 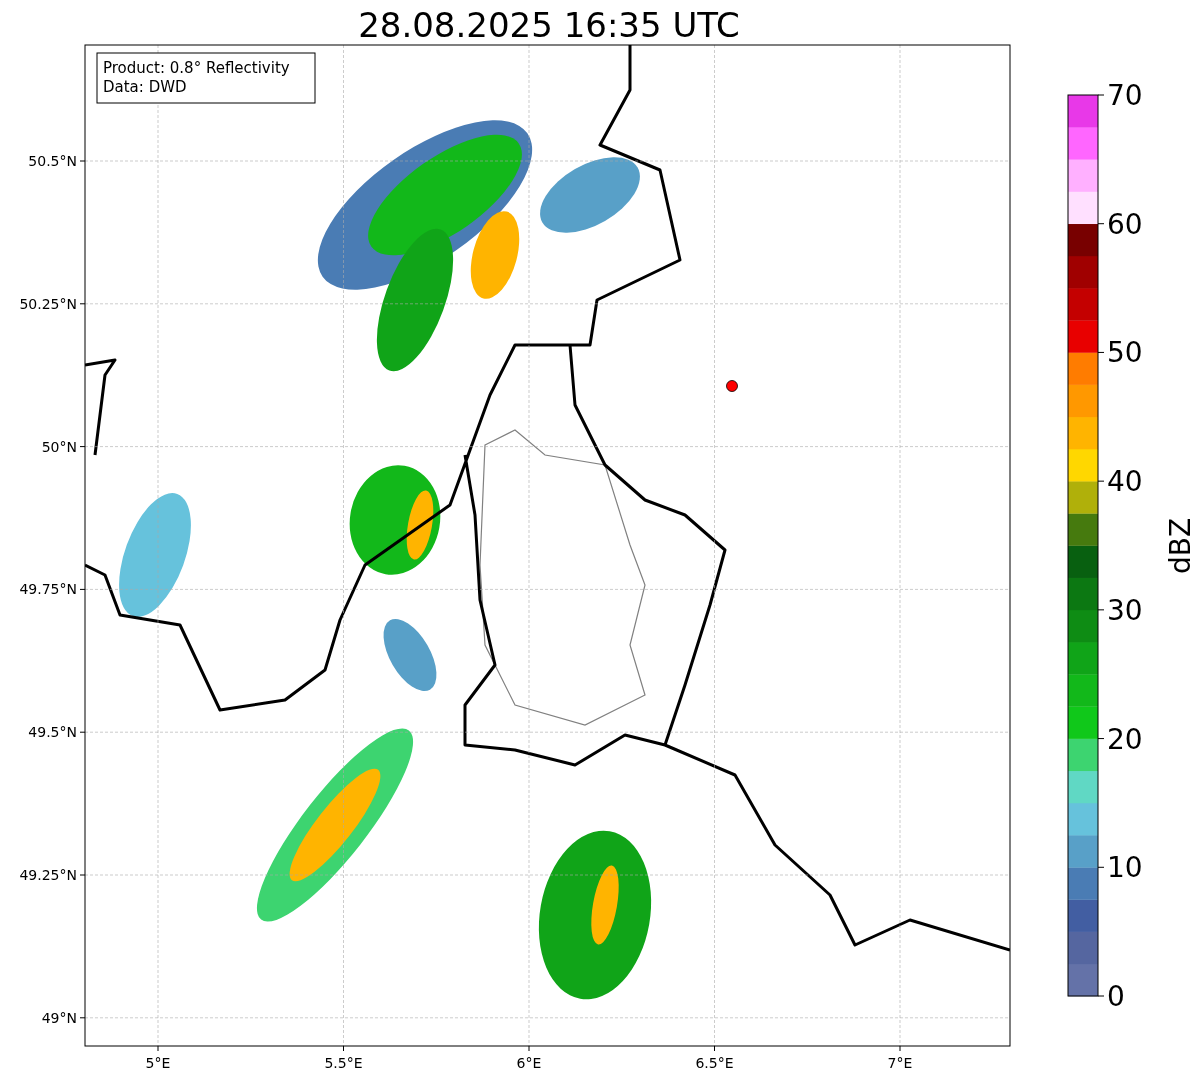 What do you see at coordinates (1125, 610) in the screenshot?
I see `colorbar-tick-label: 30` at bounding box center [1125, 610].